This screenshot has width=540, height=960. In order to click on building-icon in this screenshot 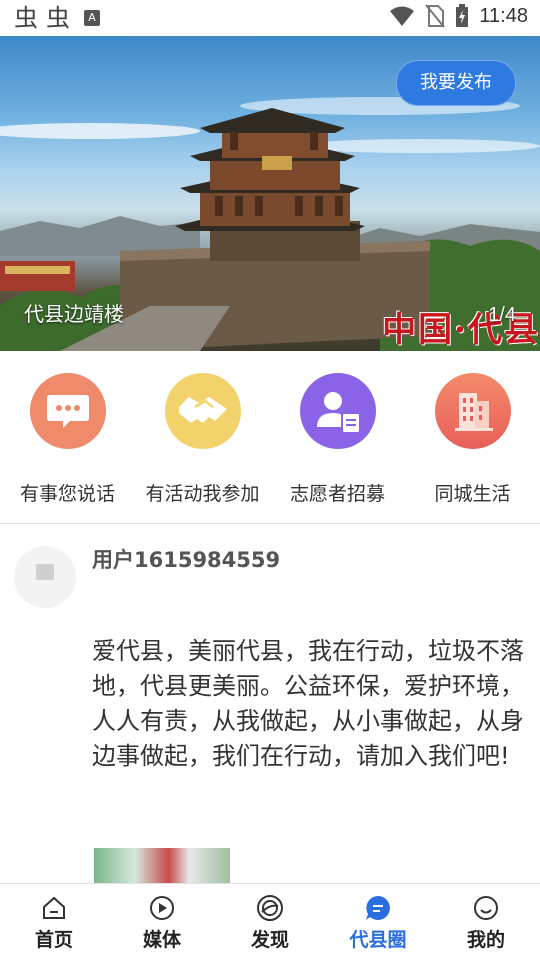, I will do `click(472, 411)`.